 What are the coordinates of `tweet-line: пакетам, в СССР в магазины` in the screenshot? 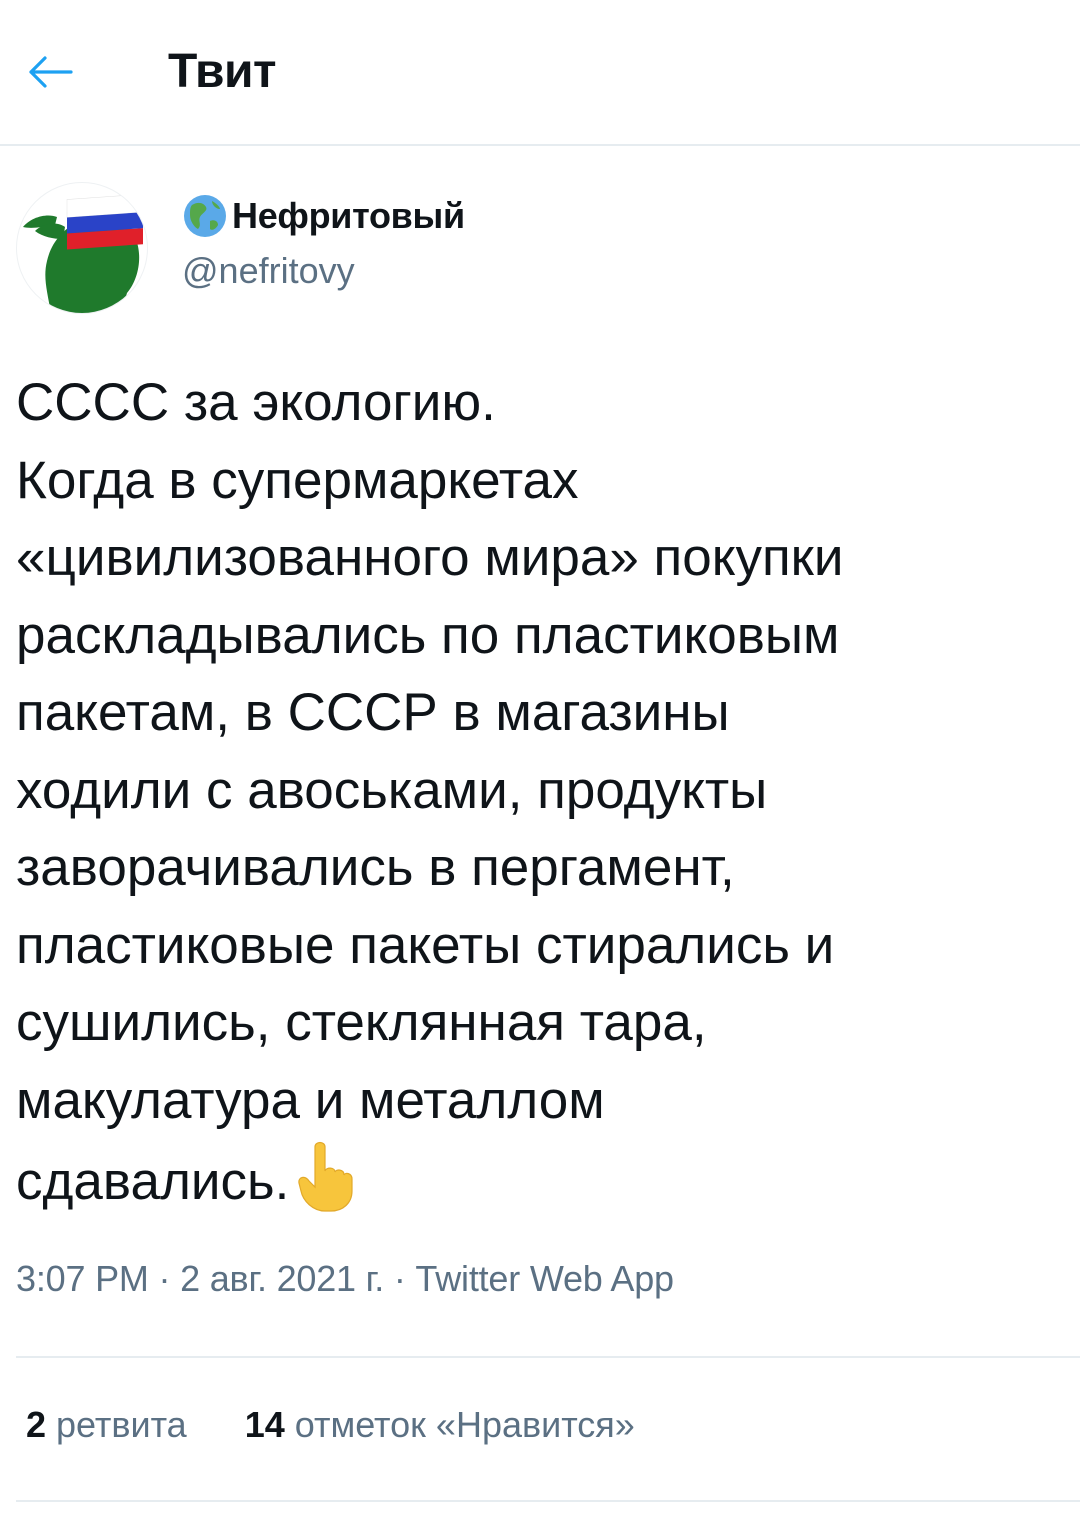 It's located at (373, 712).